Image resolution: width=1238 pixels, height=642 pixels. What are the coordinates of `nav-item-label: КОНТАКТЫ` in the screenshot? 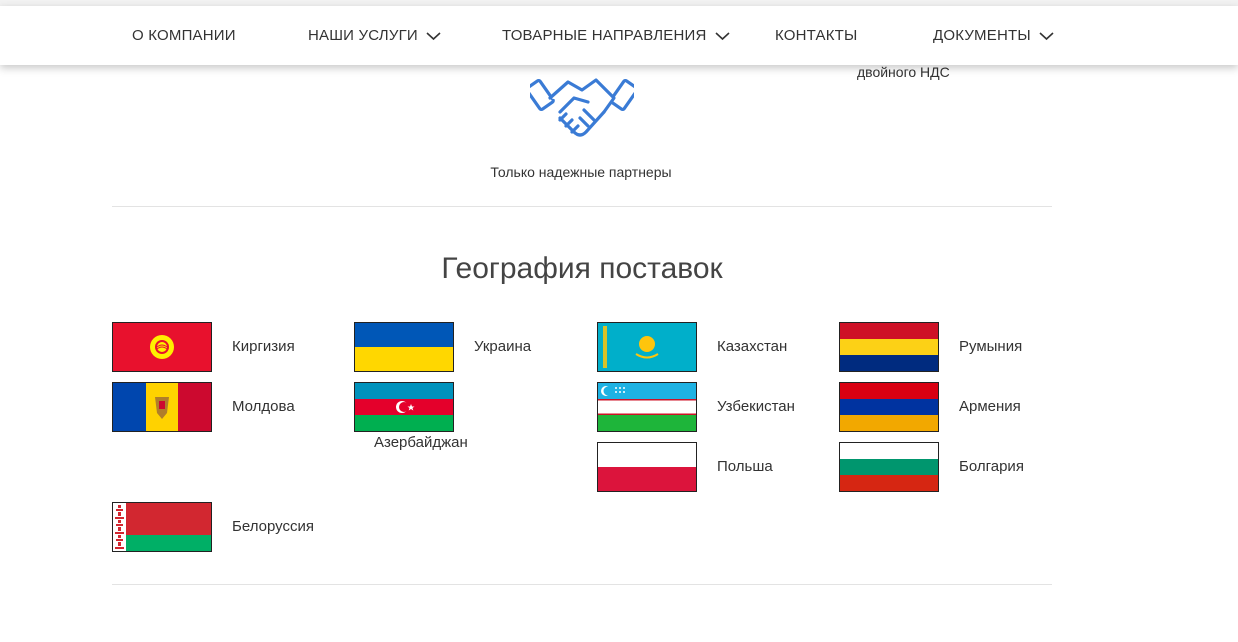 It's located at (816, 35).